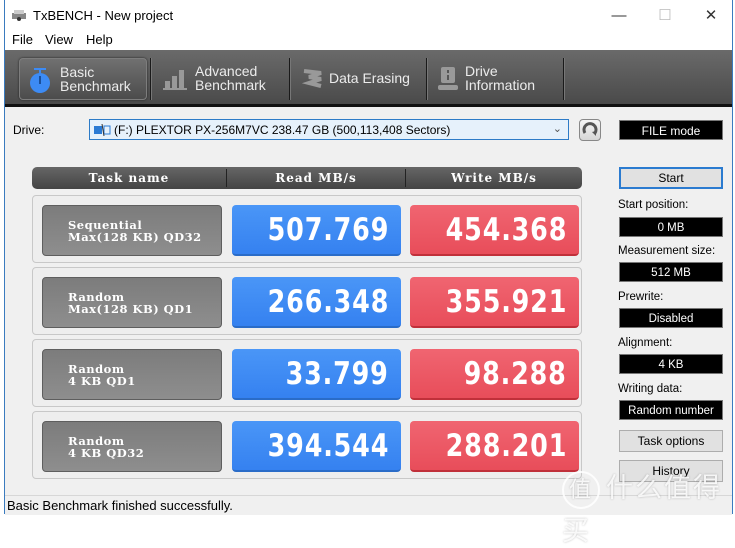 The width and height of the screenshot is (735, 548). I want to click on tab-basic-benchmark: Basic Benchmark, so click(83, 79).